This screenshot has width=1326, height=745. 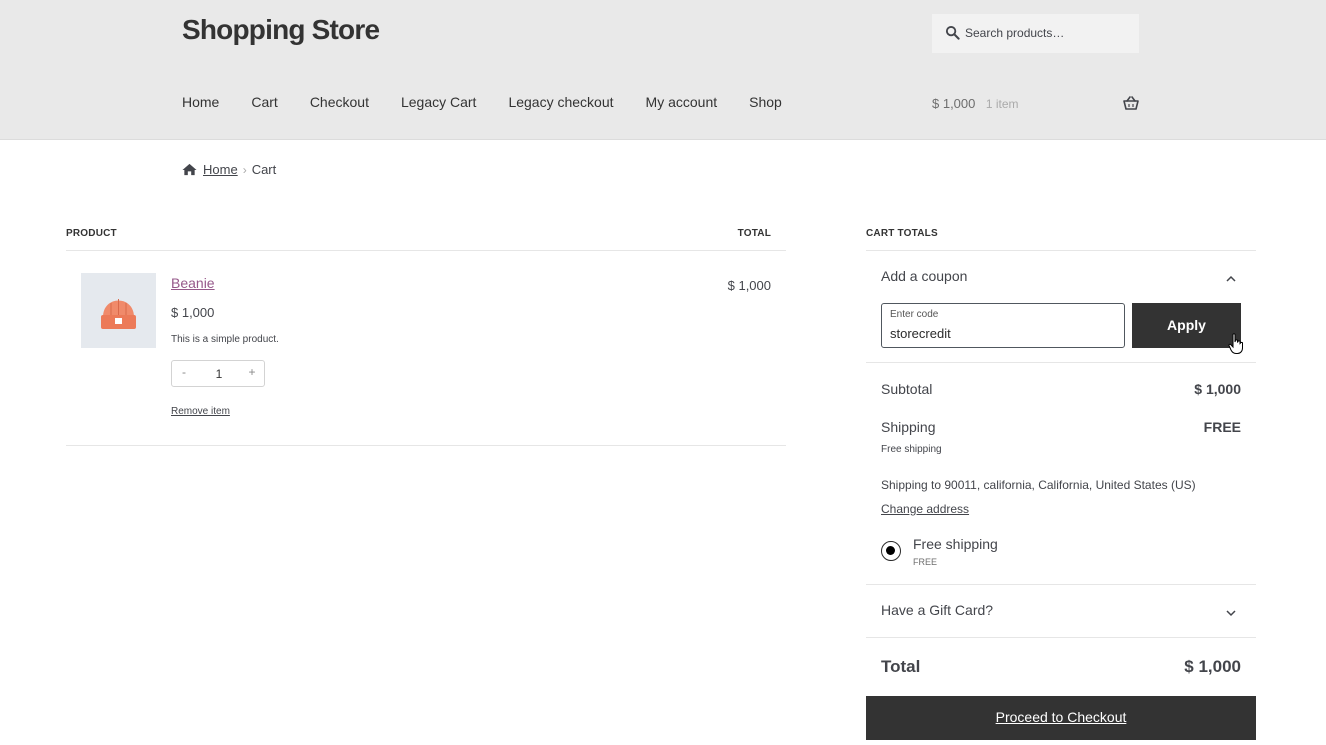 What do you see at coordinates (200, 411) in the screenshot?
I see `remove-item-link: Remove item` at bounding box center [200, 411].